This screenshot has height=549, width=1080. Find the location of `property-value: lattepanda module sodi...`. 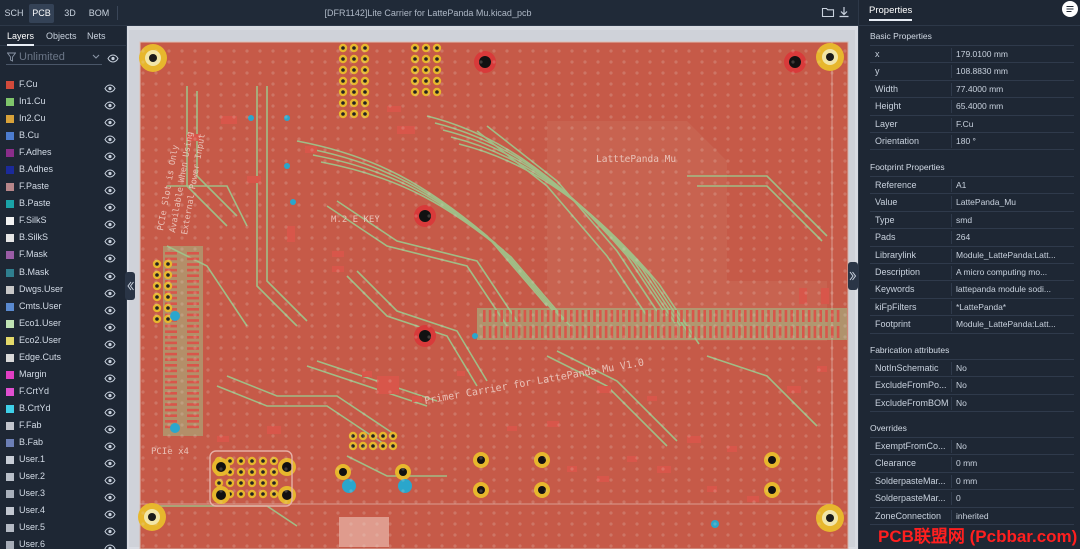

property-value: lattepanda module sodi... is located at coordinates (1013, 289).